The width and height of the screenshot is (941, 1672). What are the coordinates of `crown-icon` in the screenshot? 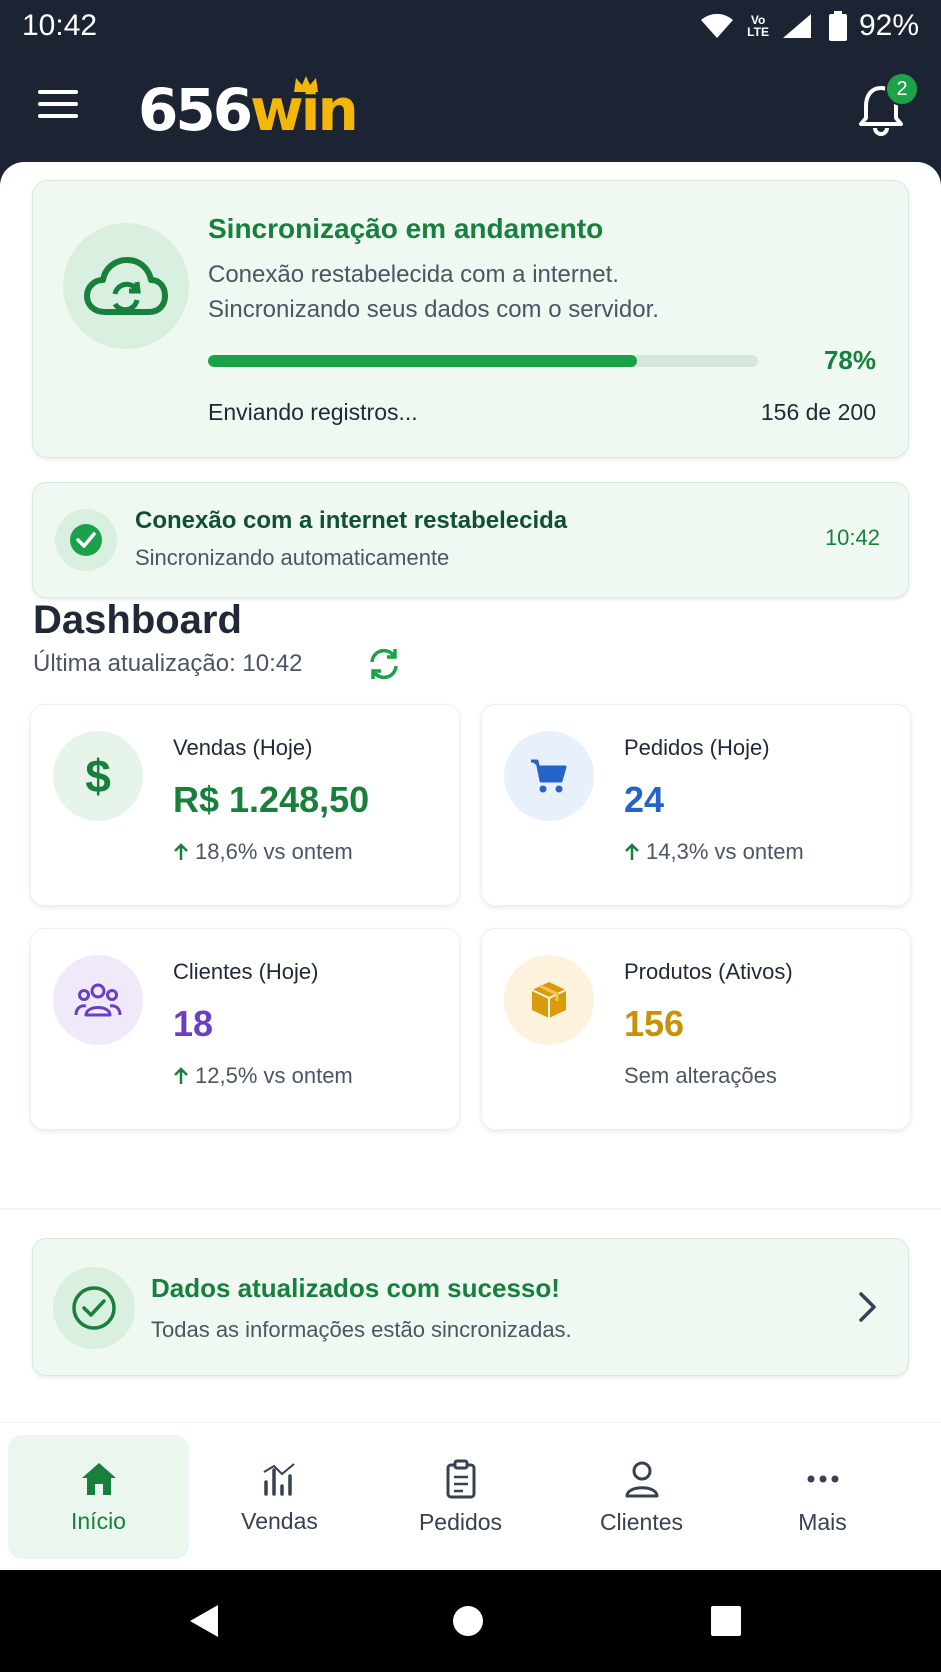 It's located at (306, 84).